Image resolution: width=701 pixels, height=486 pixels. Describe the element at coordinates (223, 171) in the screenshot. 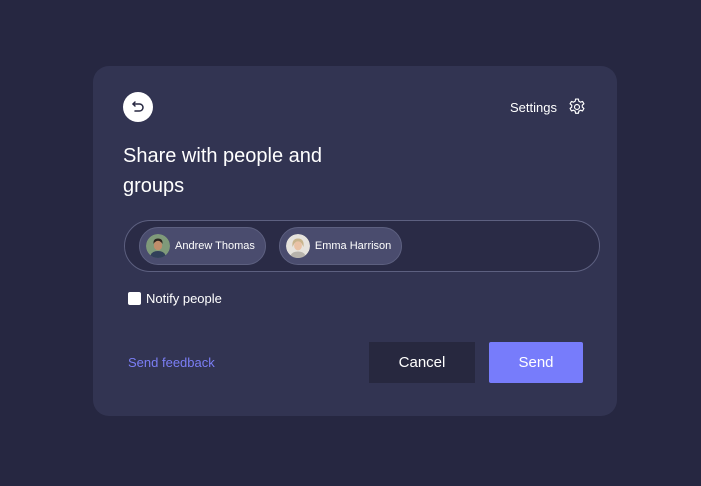

I see `dialog-title: Share with people and groups` at that location.